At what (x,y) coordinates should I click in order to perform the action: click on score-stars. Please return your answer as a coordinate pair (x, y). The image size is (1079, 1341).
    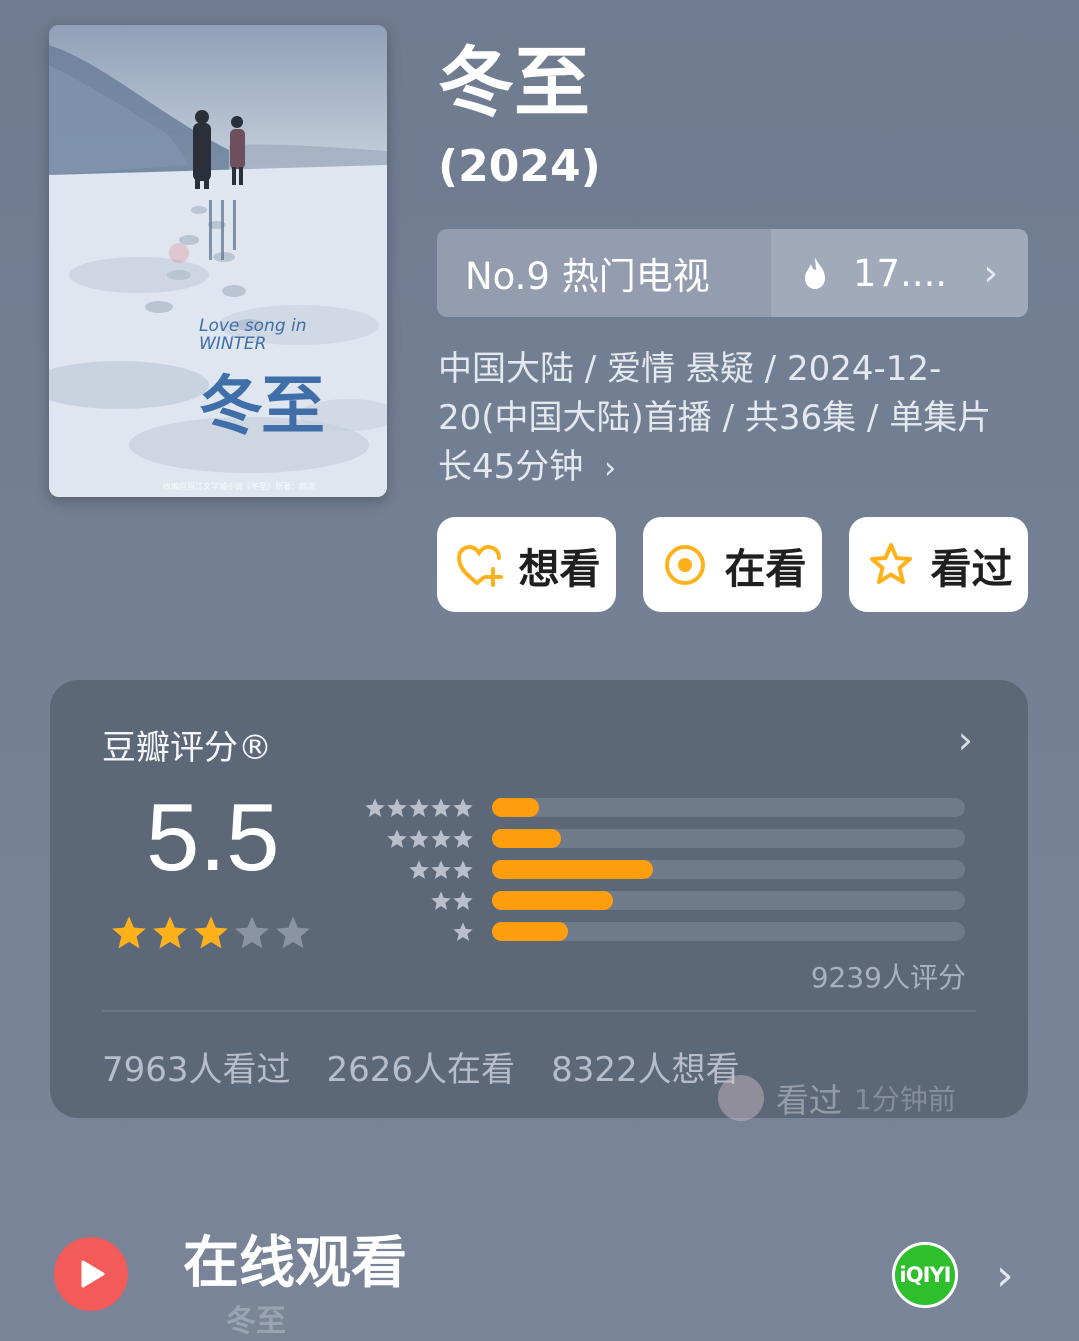
    Looking at the image, I should click on (211, 933).